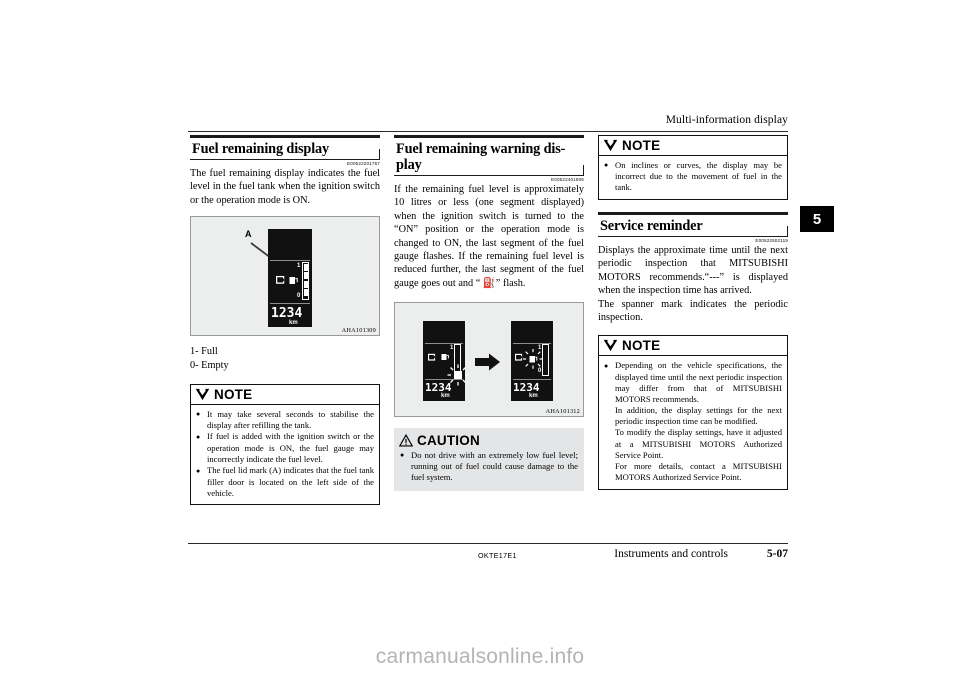 The width and height of the screenshot is (960, 679). I want to click on footer-divider, so click(488, 543).